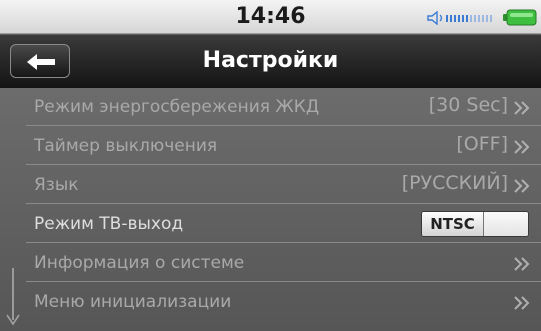 The height and width of the screenshot is (331, 541). I want to click on toggle-knob, so click(506, 224).